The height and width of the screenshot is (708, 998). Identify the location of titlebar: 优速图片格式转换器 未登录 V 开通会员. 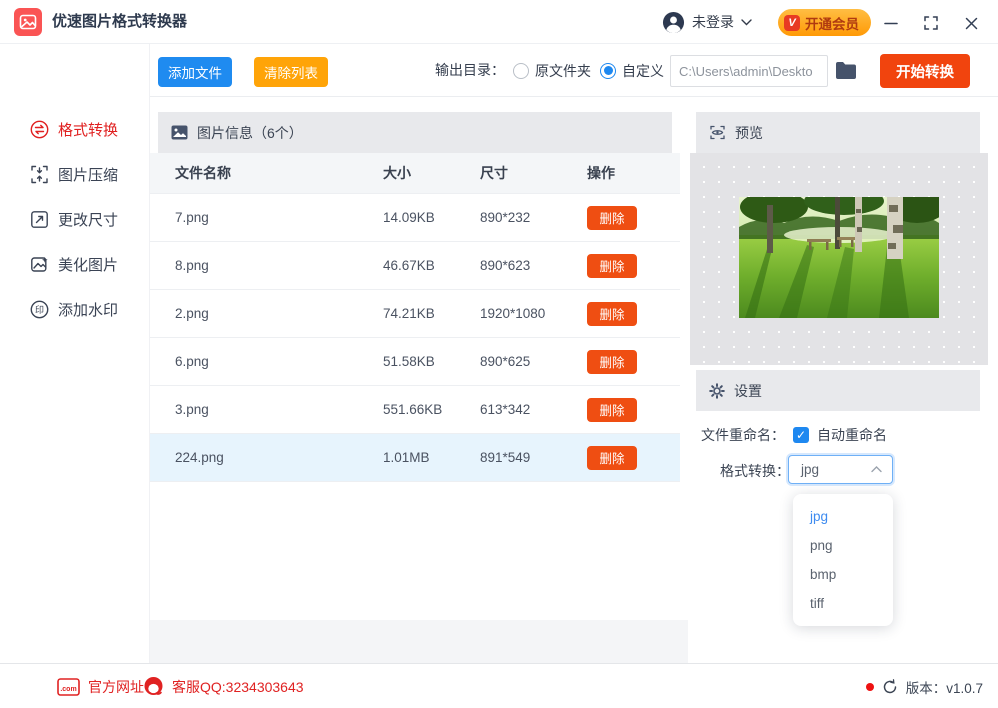
(499, 22).